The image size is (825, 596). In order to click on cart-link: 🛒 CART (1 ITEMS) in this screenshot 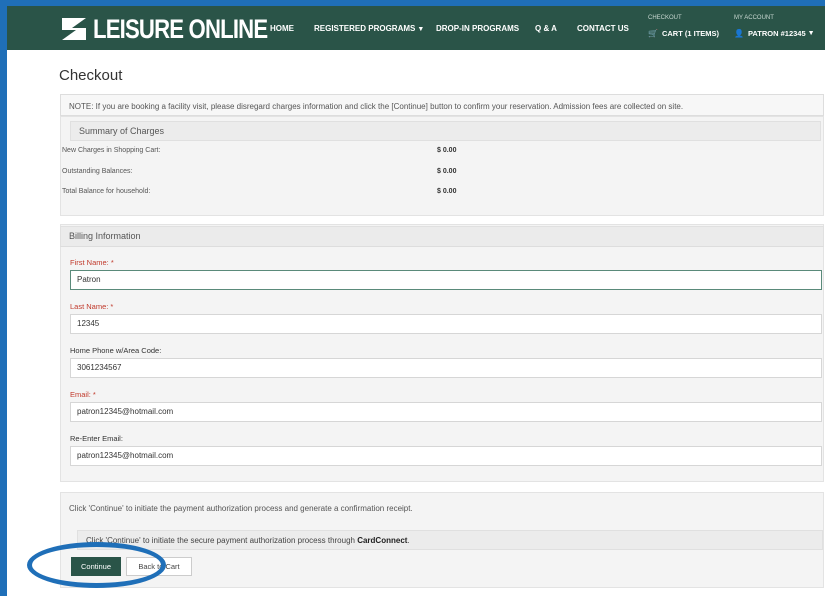, I will do `click(683, 33)`.